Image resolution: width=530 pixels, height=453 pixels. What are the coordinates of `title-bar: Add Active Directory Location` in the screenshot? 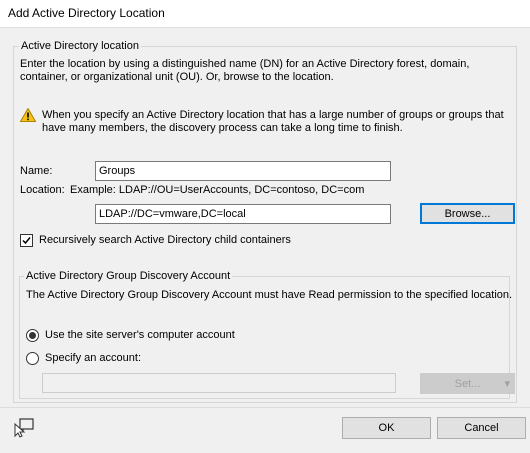 It's located at (265, 14).